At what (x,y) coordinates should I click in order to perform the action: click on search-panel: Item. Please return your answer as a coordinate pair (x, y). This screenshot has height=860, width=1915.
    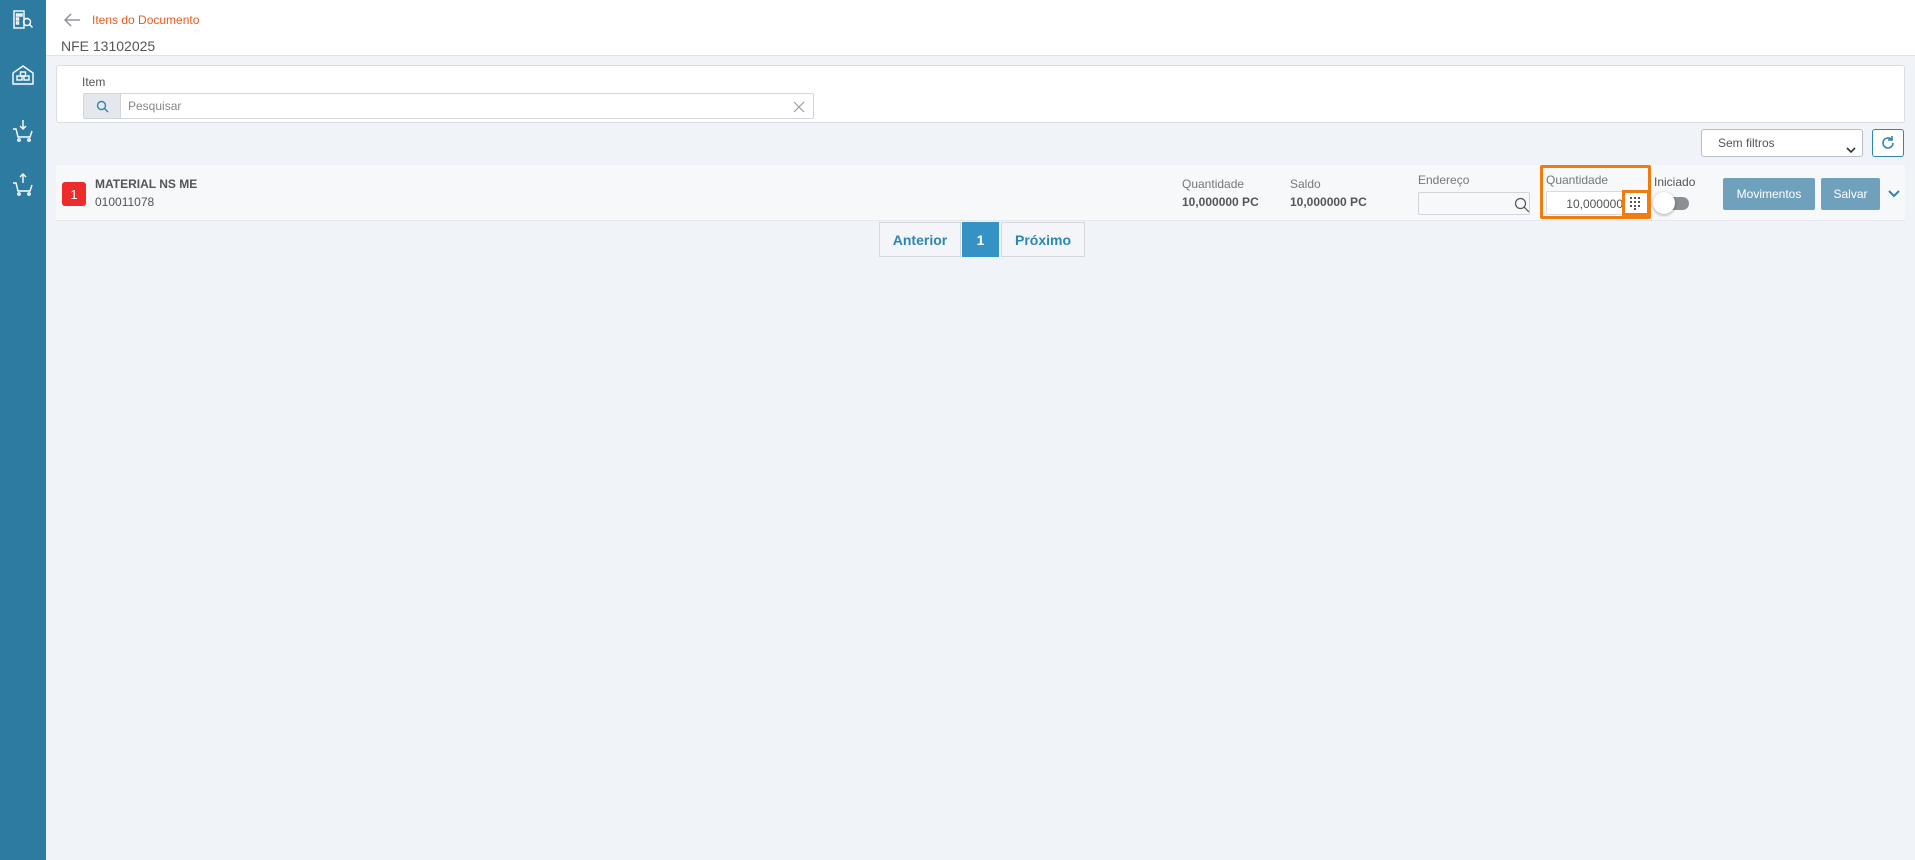
    Looking at the image, I should click on (980, 94).